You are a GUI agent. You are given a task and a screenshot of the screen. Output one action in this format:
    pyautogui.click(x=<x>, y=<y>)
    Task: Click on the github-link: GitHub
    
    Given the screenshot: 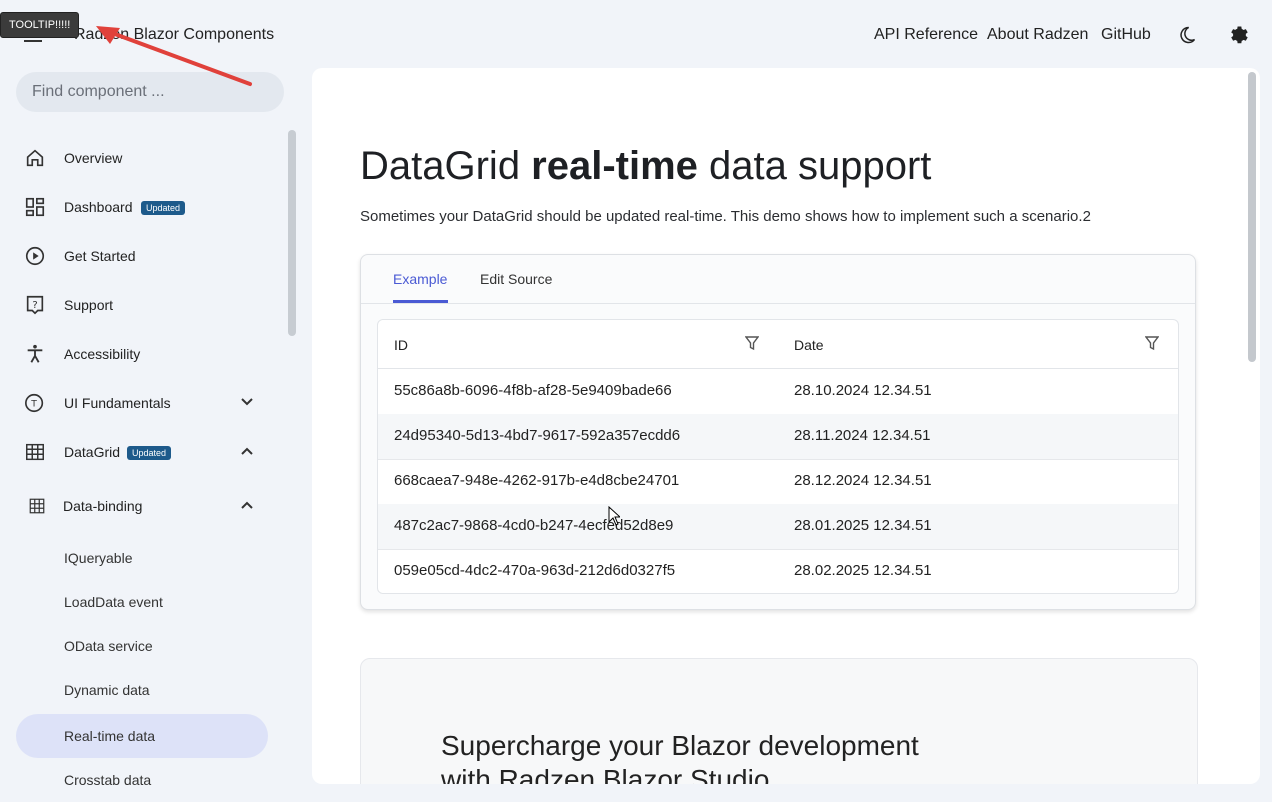 What is the action you would take?
    pyautogui.click(x=1126, y=35)
    